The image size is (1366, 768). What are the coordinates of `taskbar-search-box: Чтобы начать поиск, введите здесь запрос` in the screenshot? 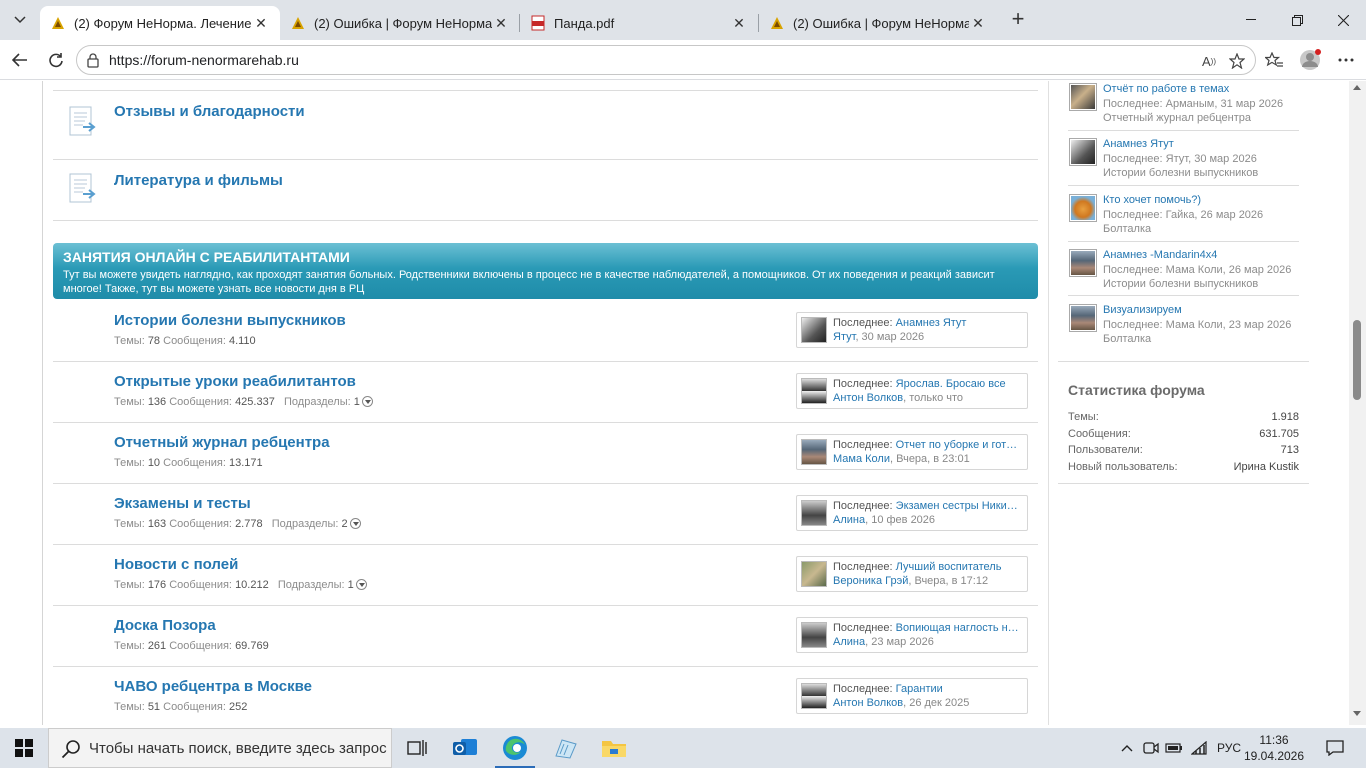 It's located at (220, 748).